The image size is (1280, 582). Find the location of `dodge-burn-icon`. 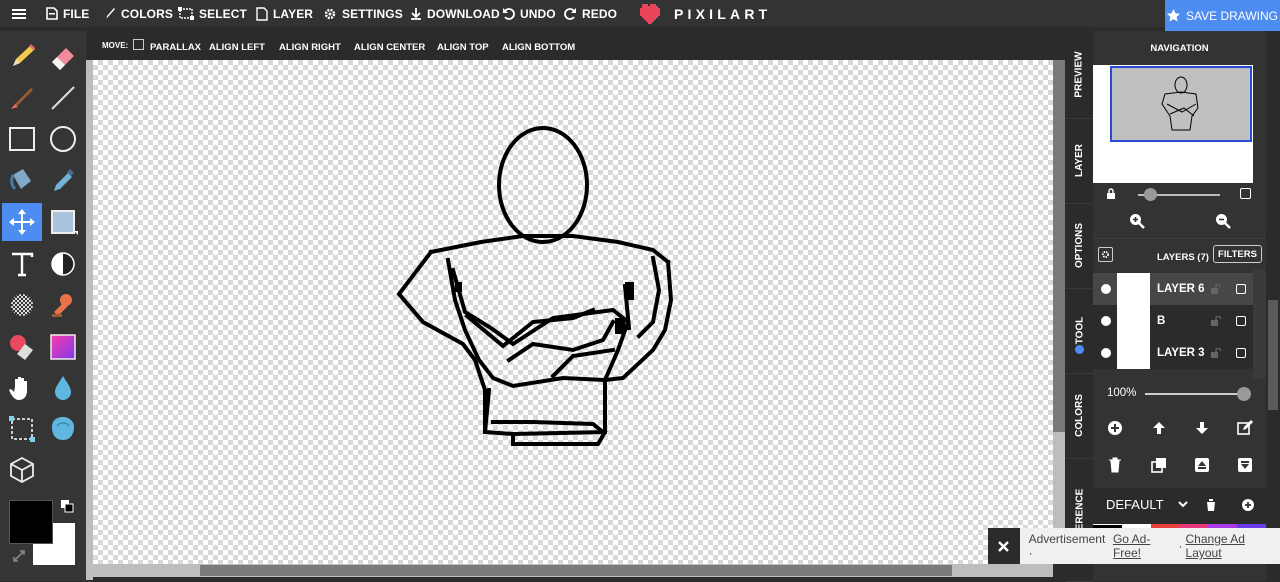

dodge-burn-icon is located at coordinates (63, 264).